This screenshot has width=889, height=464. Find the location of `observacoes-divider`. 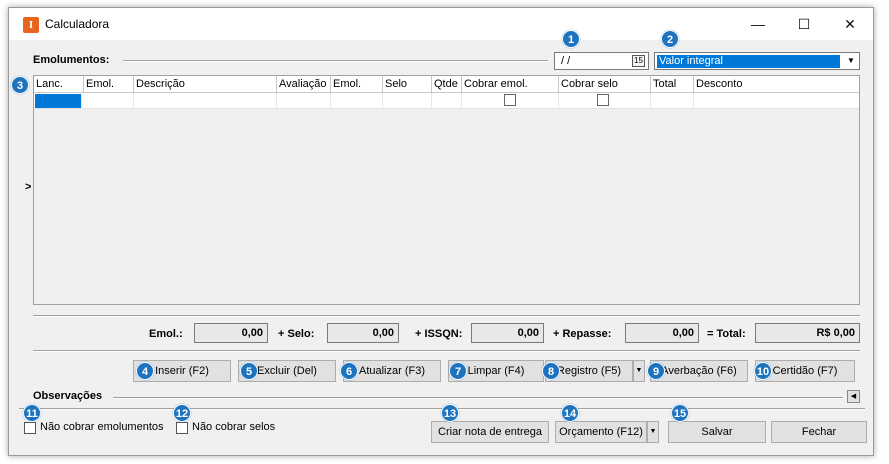

observacoes-divider is located at coordinates (478, 398).